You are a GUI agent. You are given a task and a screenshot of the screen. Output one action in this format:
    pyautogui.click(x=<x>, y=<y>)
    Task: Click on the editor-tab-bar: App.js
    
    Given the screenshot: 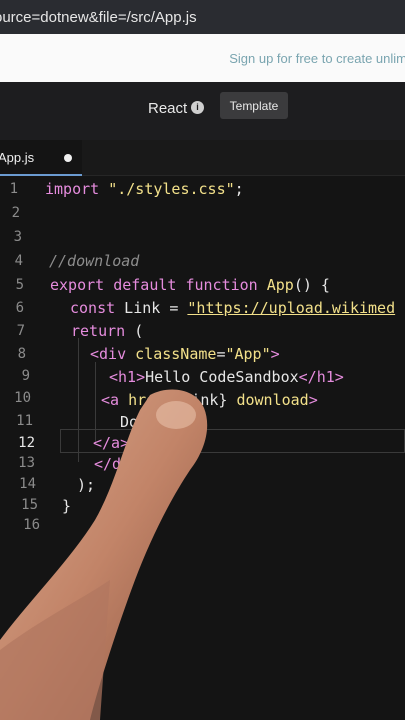 What is the action you would take?
    pyautogui.click(x=202, y=158)
    